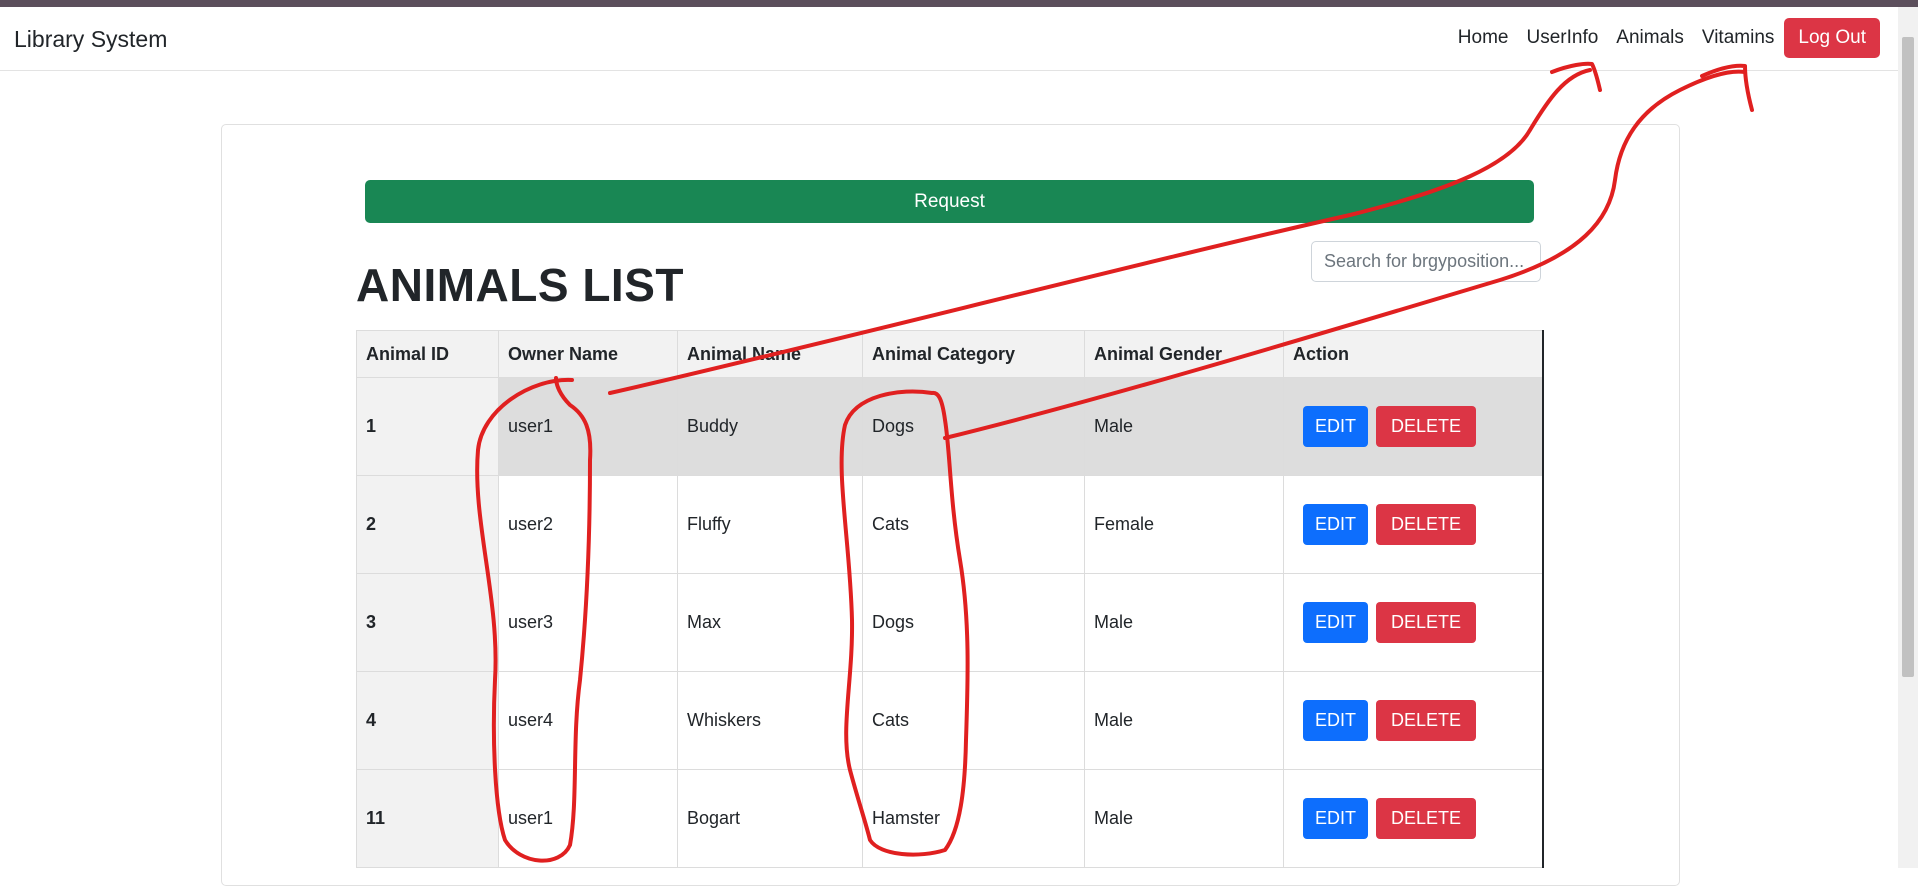 The image size is (1918, 886). What do you see at coordinates (770, 524) in the screenshot?
I see `cell-animal-name: Fluffy` at bounding box center [770, 524].